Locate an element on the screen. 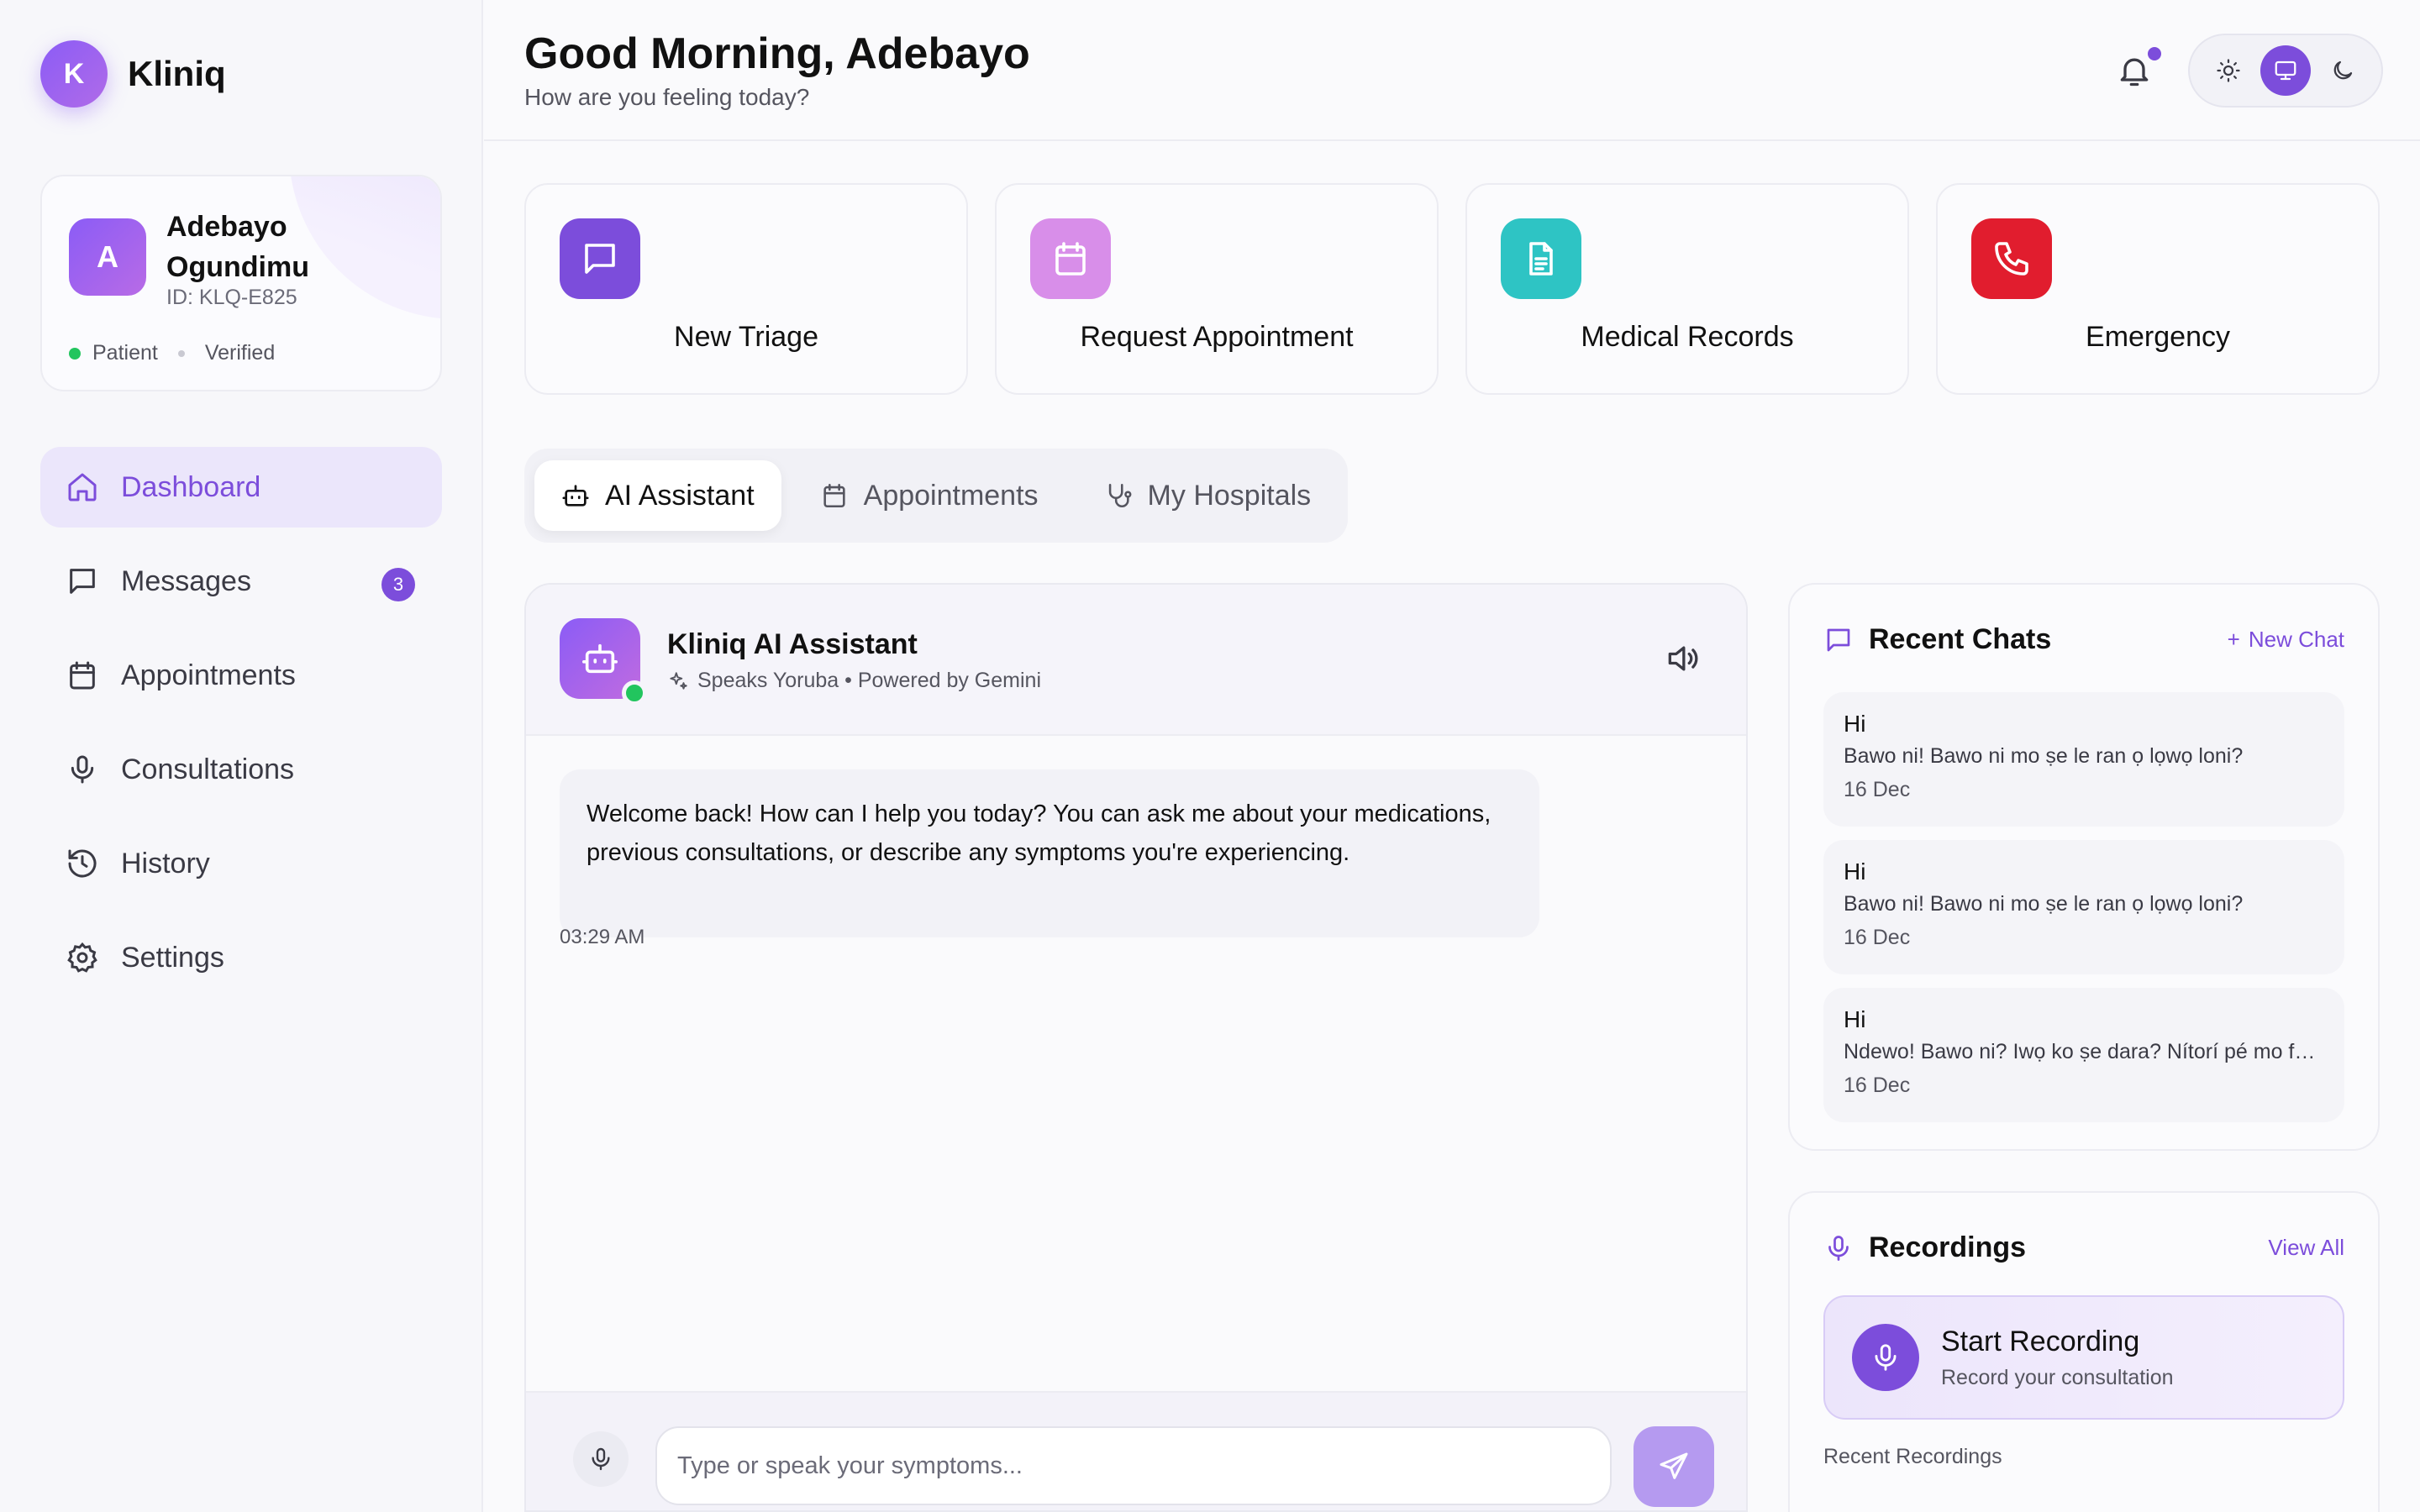  sidebar-item-label: Consultations is located at coordinates (208, 769).